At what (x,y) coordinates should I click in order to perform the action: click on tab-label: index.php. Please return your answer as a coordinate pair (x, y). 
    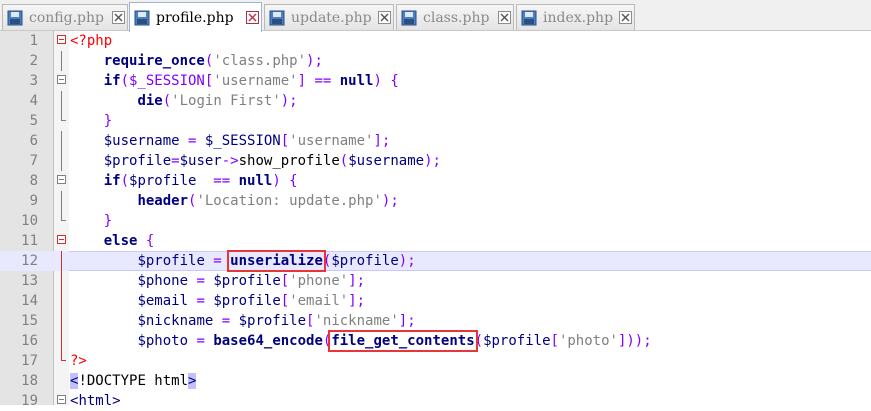
    Looking at the image, I should click on (578, 17).